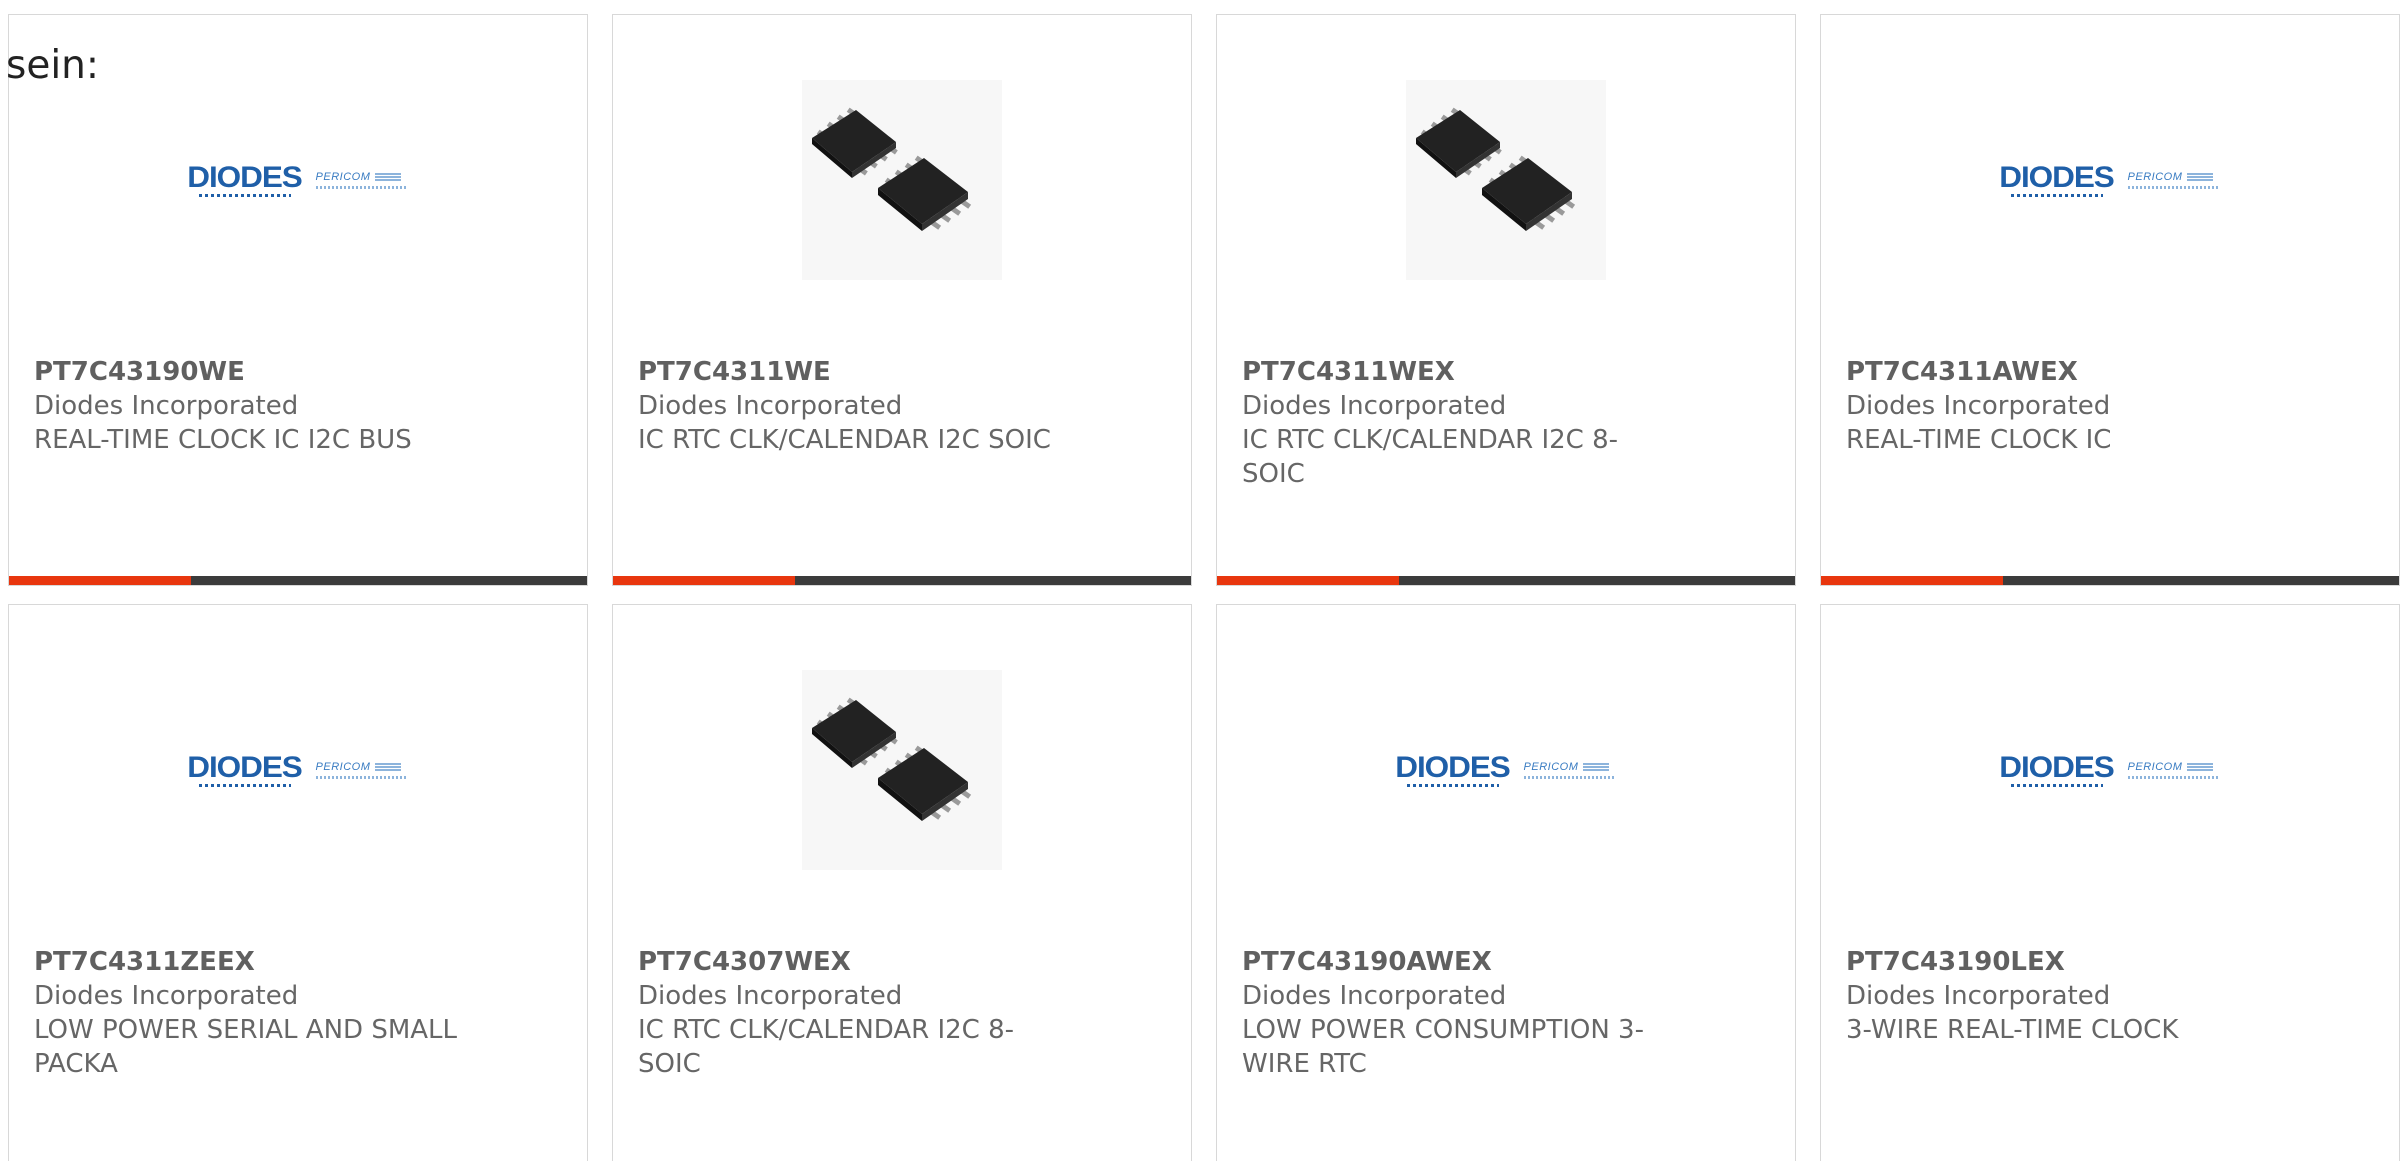  What do you see at coordinates (223, 440) in the screenshot?
I see `product-description: REAL-TIME CLOCK IC I2C BUS` at bounding box center [223, 440].